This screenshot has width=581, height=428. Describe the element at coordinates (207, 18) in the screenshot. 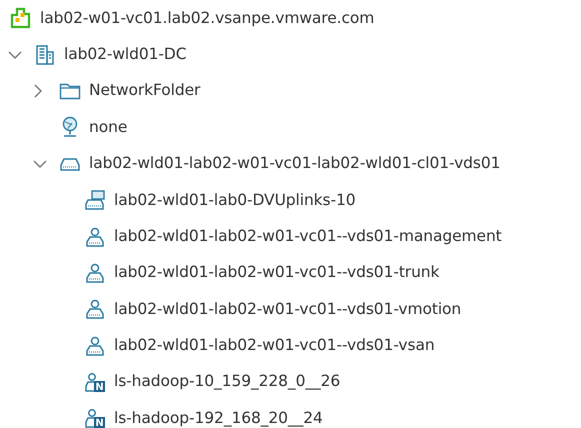

I see `tree-item-label: lab02-w01-vc01.lab02.vsanpe.vmware.com` at that location.